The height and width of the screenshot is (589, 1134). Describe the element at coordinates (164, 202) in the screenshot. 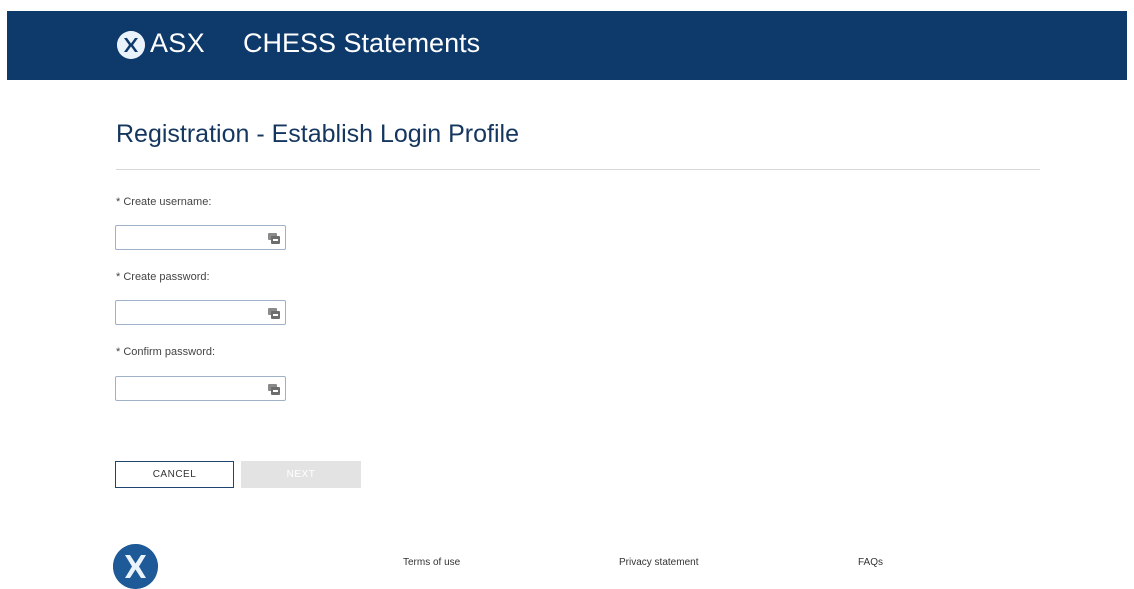

I see `username-label: * Create username:` at that location.